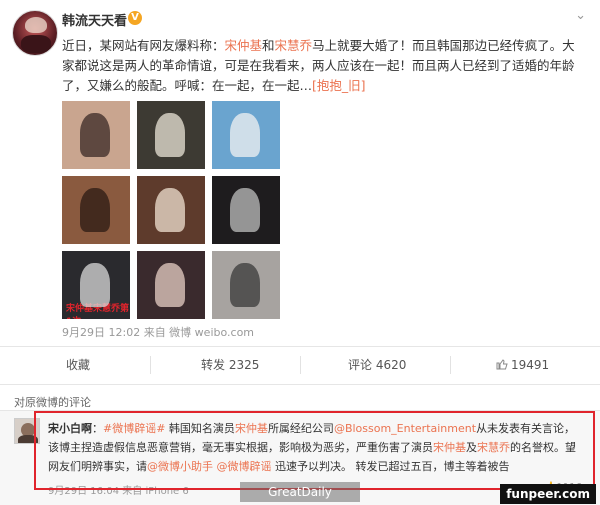 Image resolution: width=600 pixels, height=505 pixels. What do you see at coordinates (52, 402) in the screenshot?
I see `comments-header: 对原微博的评论` at bounding box center [52, 402].